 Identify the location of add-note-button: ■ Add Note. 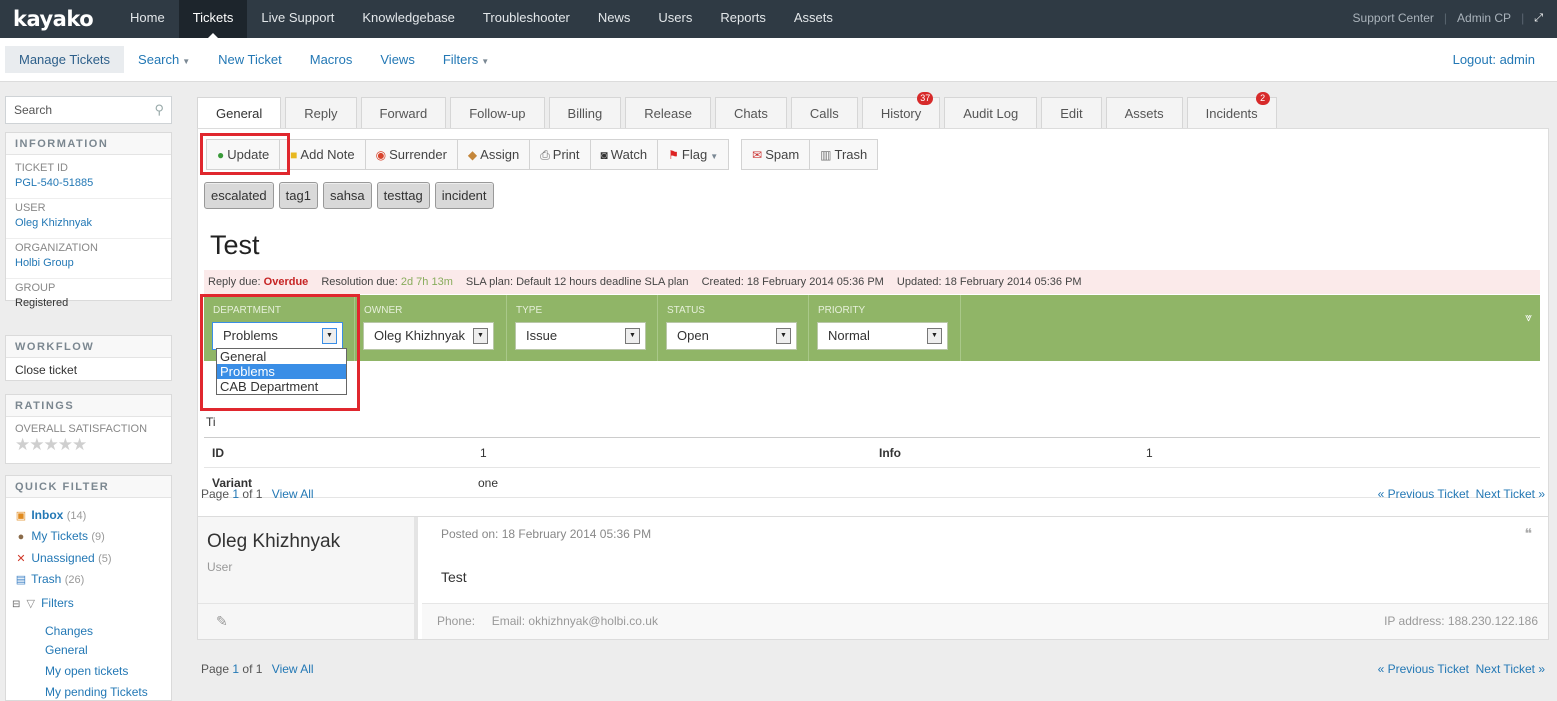
(323, 154).